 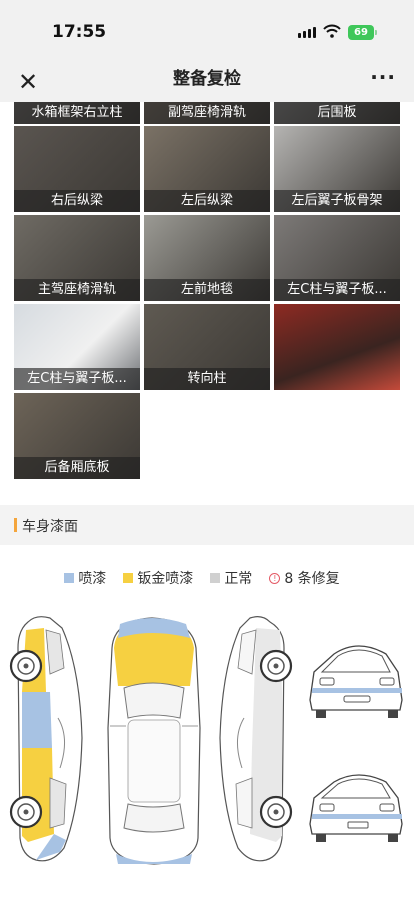 I want to click on photo-caption: 水箱框架右立柱, so click(x=77, y=113).